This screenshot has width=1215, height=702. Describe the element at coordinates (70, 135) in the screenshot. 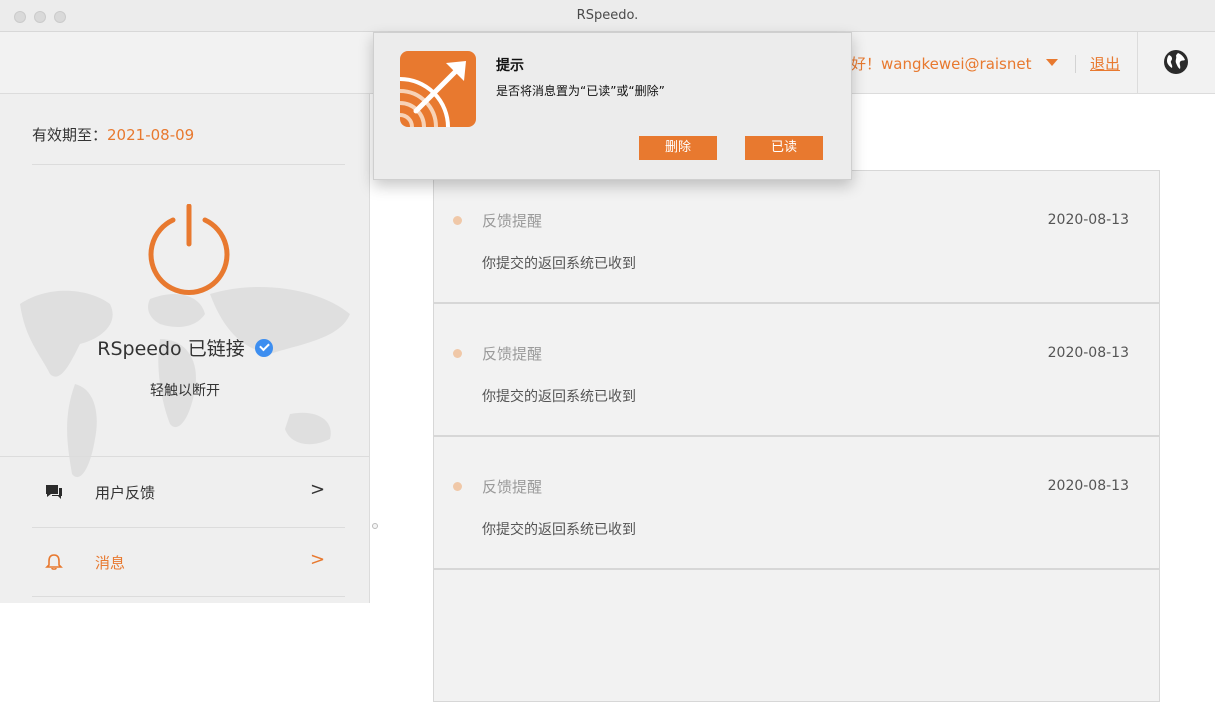

I see `expiry-label: 有效期至：` at that location.